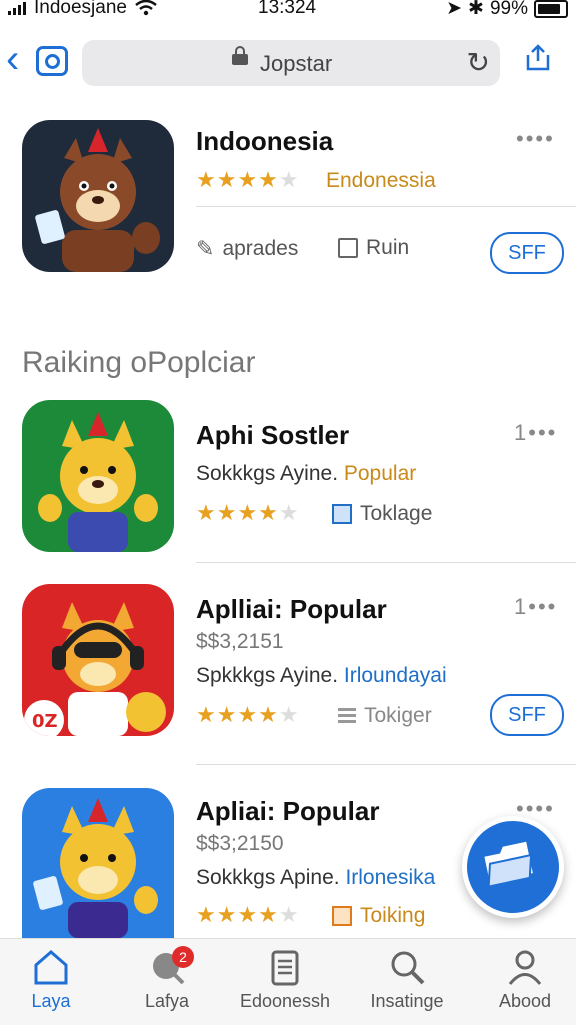  Describe the element at coordinates (525, 1001) in the screenshot. I see `tab-5-label: Abood` at that location.